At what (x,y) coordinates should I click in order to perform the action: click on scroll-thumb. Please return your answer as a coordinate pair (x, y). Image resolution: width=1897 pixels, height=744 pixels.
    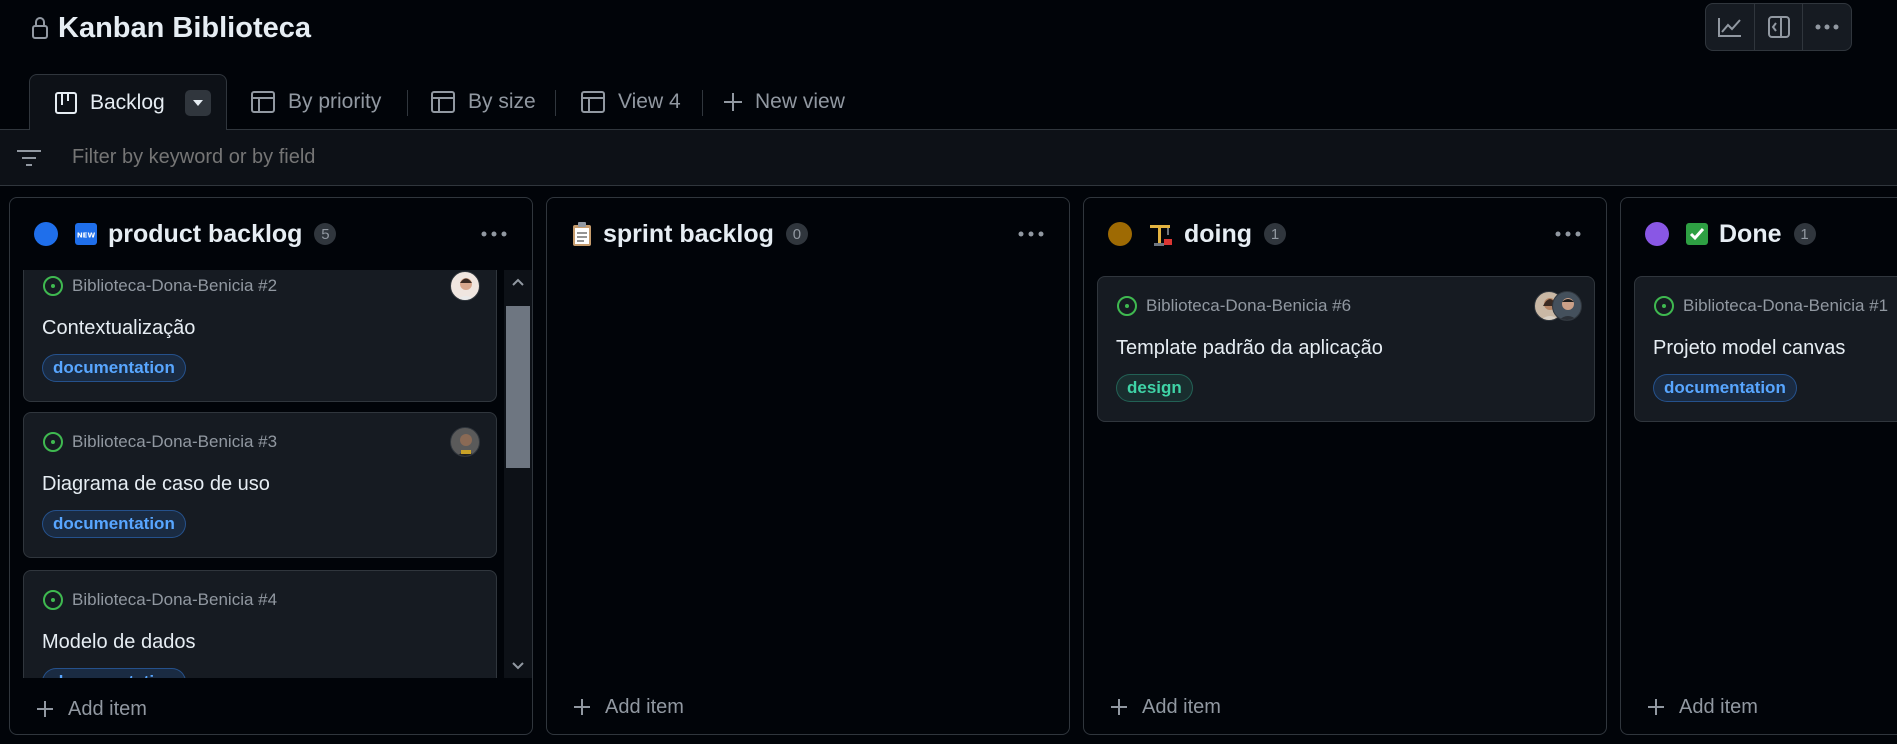
    Looking at the image, I should click on (518, 387).